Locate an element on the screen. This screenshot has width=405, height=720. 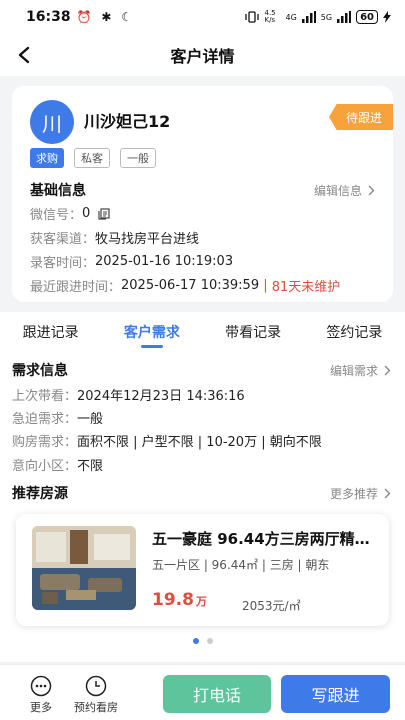
status-right-group: 4.5 K/s 4G 5G 60 is located at coordinates (318, 17).